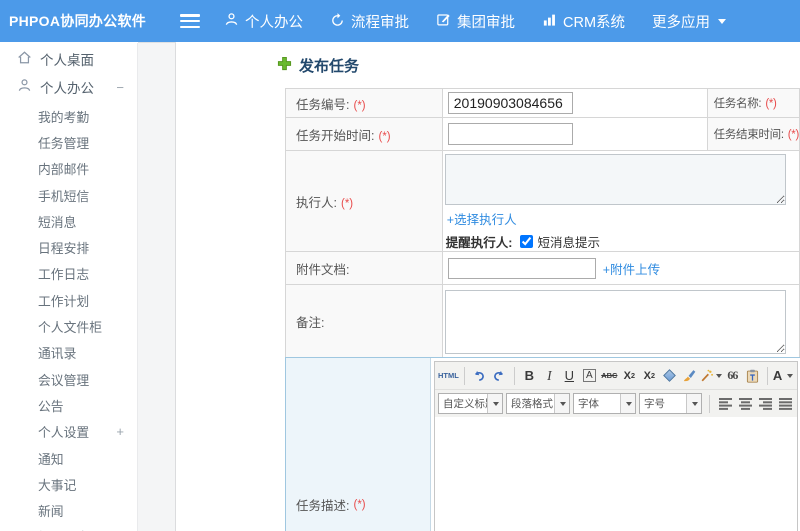  What do you see at coordinates (284, 66) in the screenshot?
I see `plus-icon` at bounding box center [284, 66].